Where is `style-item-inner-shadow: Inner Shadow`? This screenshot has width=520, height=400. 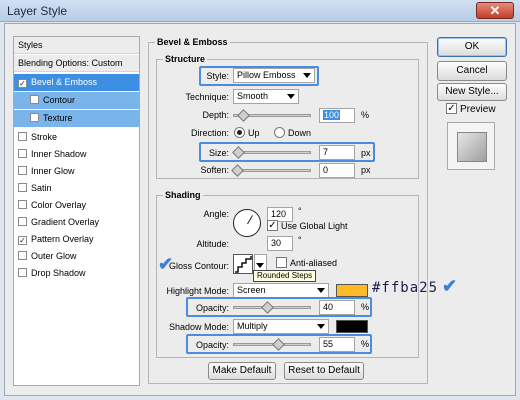
style-item-inner-shadow: Inner Shadow is located at coordinates (76, 154).